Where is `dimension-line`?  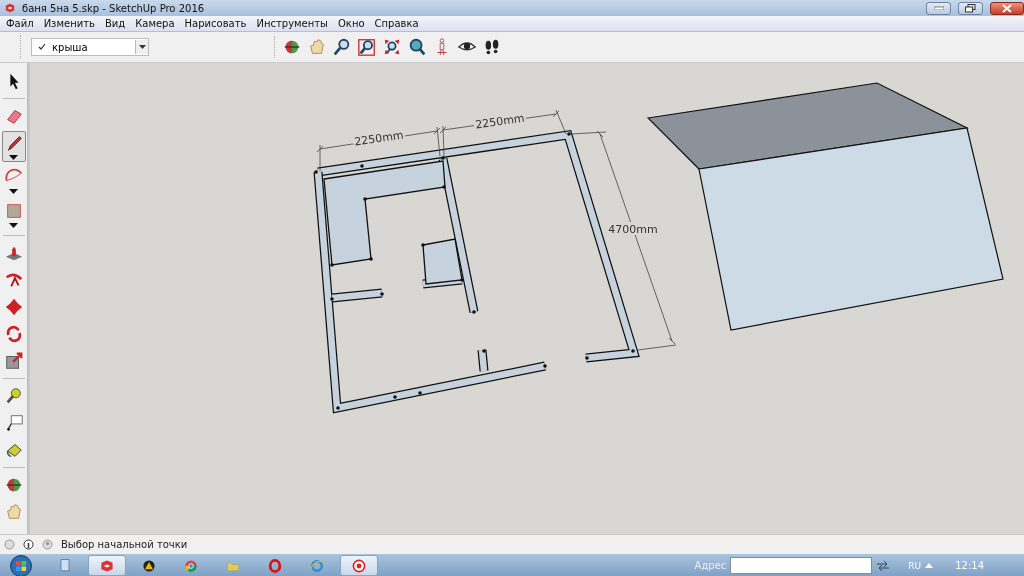 dimension-line is located at coordinates (624, 240).